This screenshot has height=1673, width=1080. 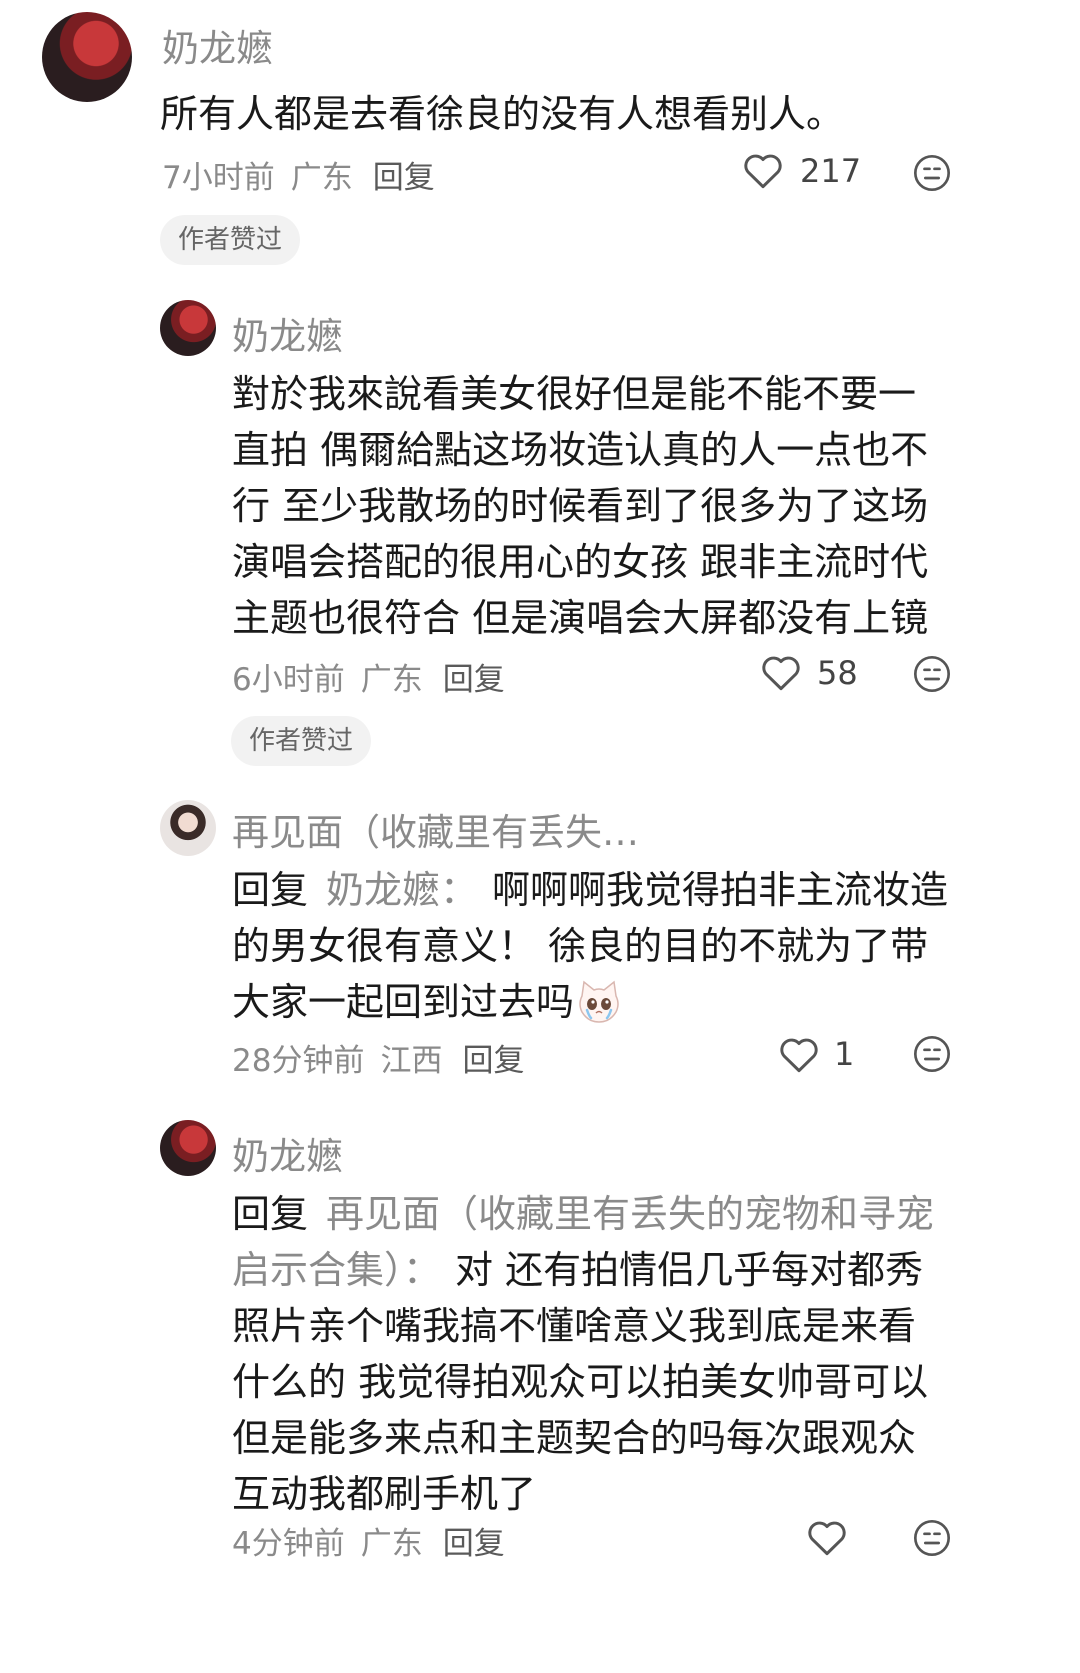 I want to click on text-fragment: 啊啊啊我觉得拍非主流妆造, so click(x=720, y=890).